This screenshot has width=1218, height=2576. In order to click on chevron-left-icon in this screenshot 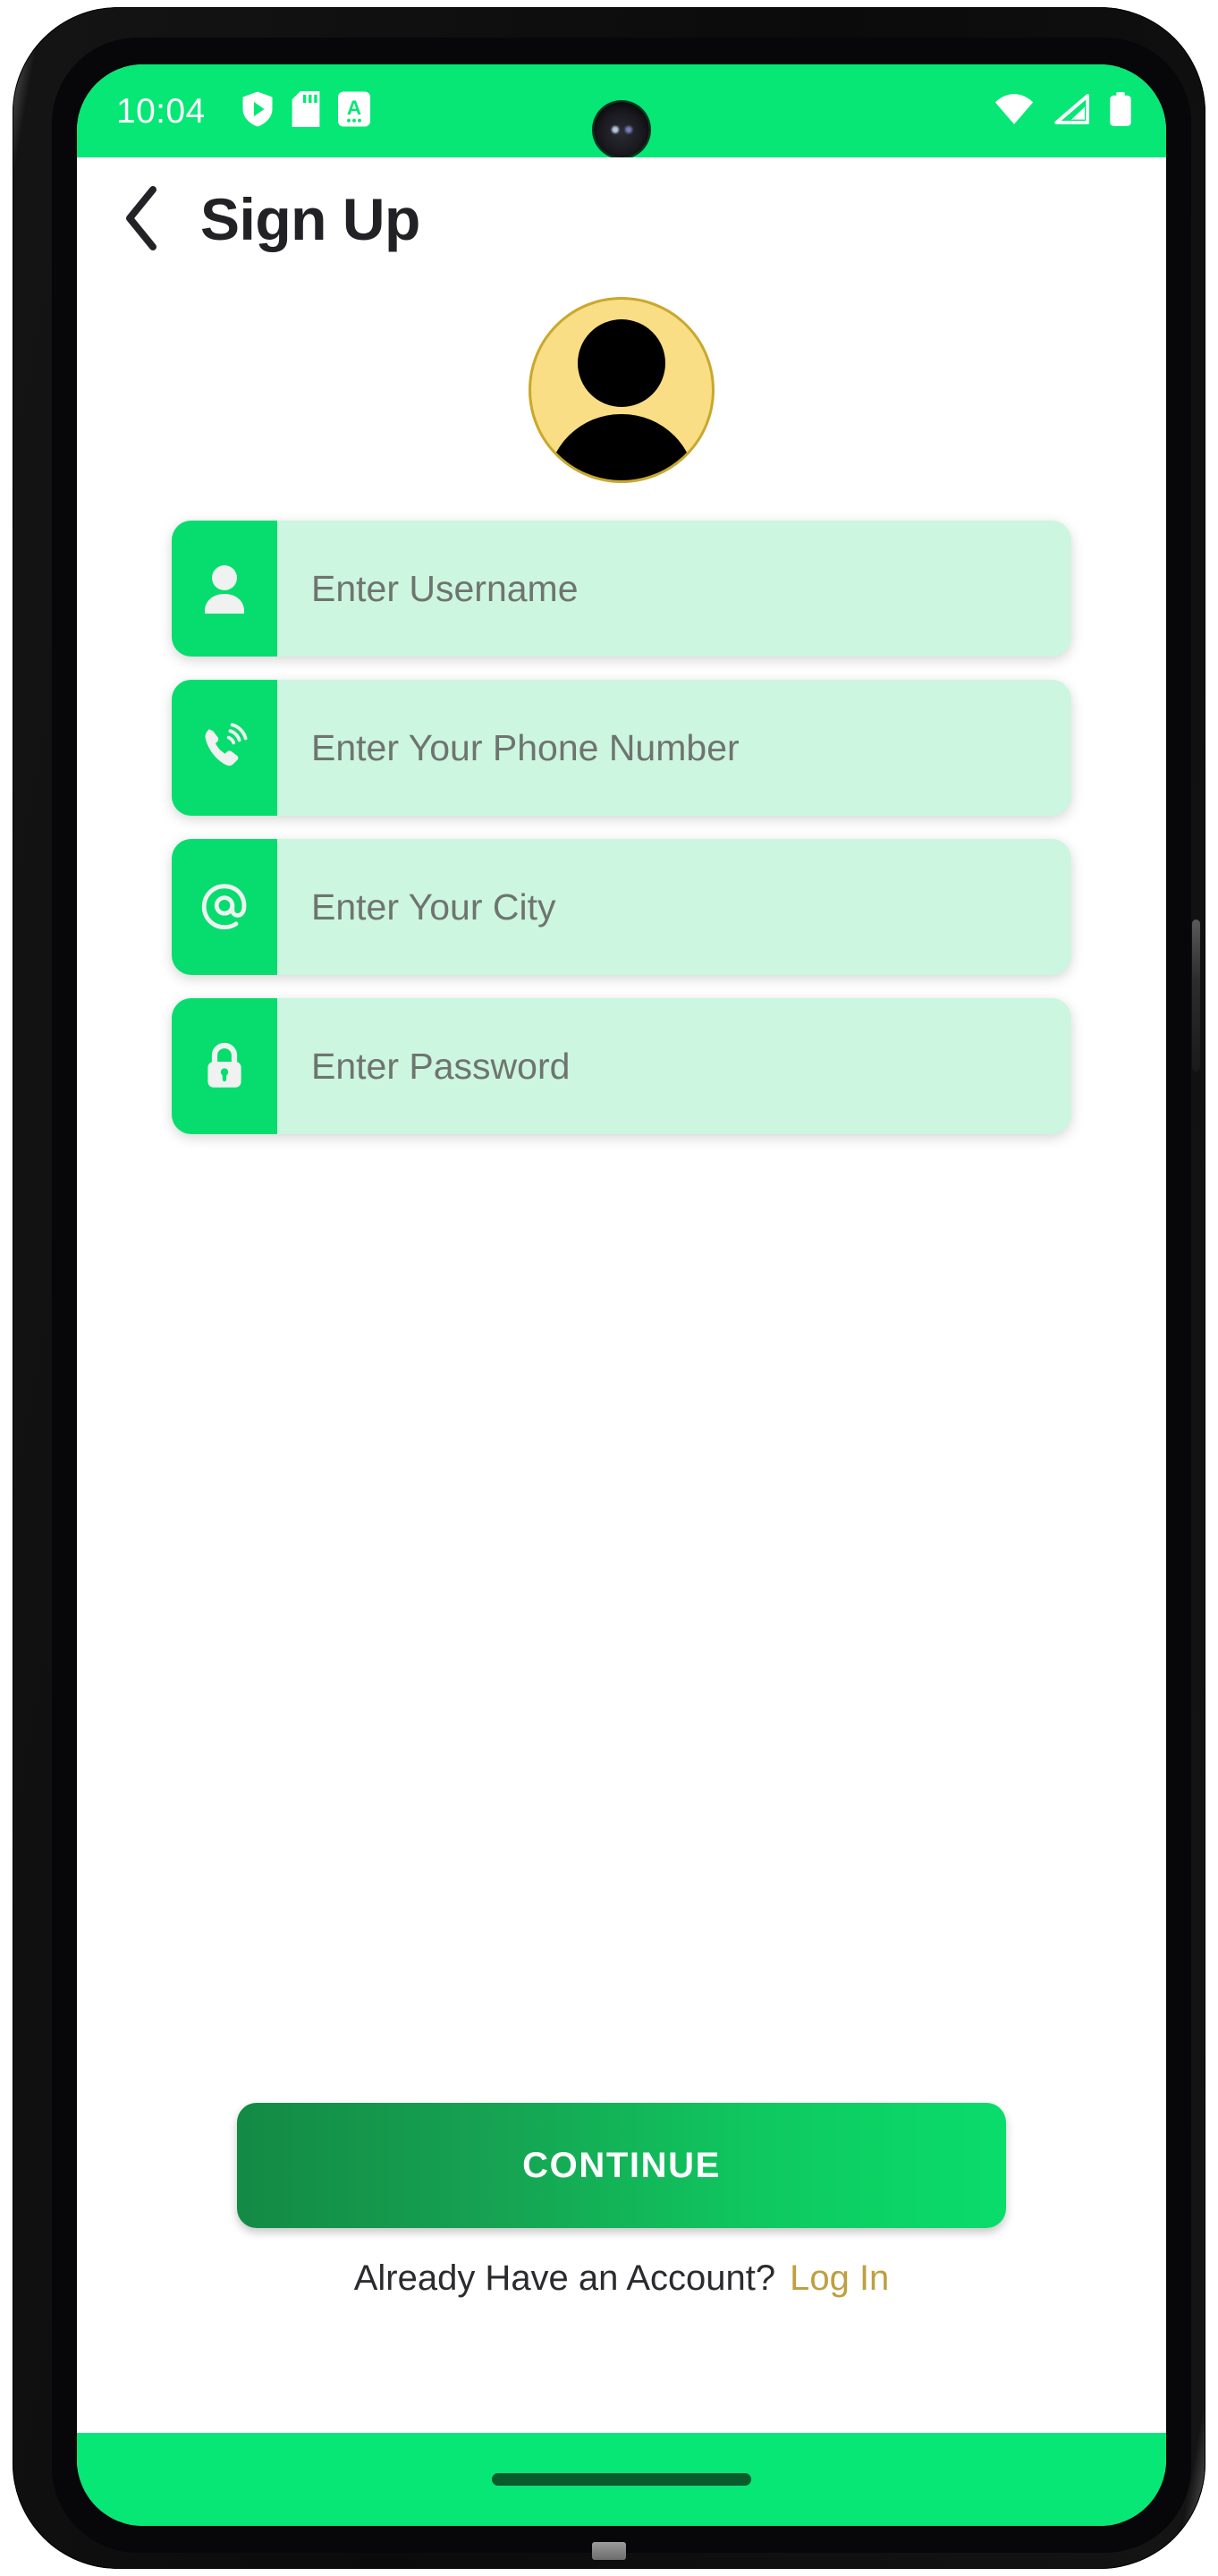, I will do `click(142, 219)`.